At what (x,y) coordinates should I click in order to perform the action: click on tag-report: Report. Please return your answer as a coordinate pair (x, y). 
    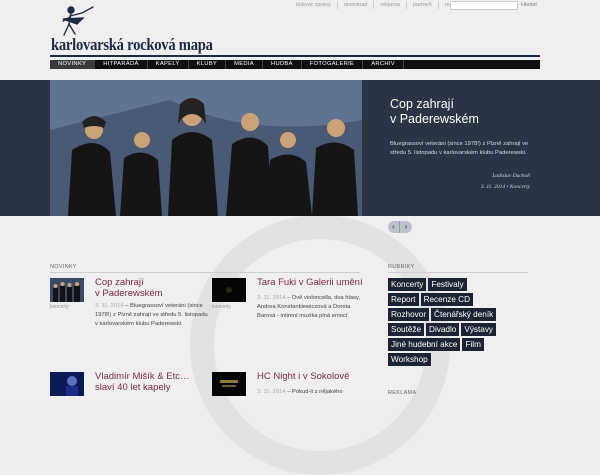
    Looking at the image, I should click on (403, 299).